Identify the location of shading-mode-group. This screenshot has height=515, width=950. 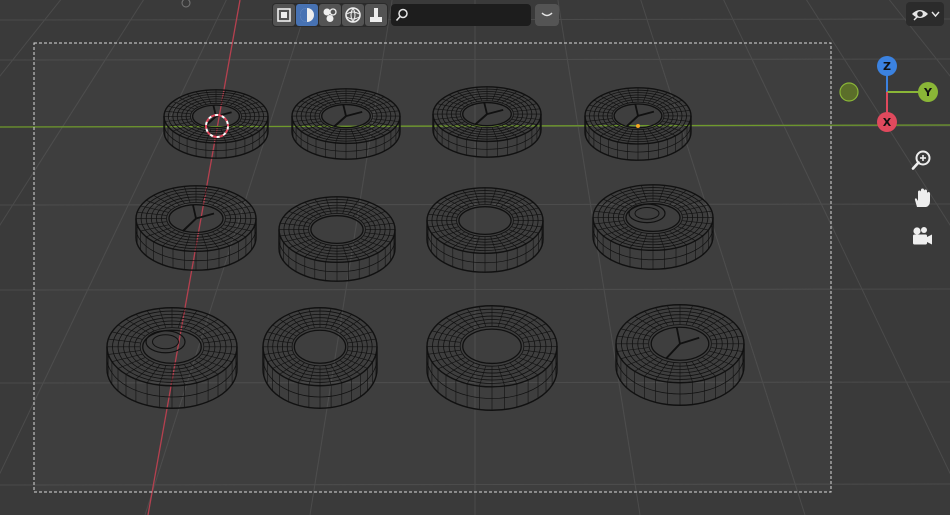
(330, 15).